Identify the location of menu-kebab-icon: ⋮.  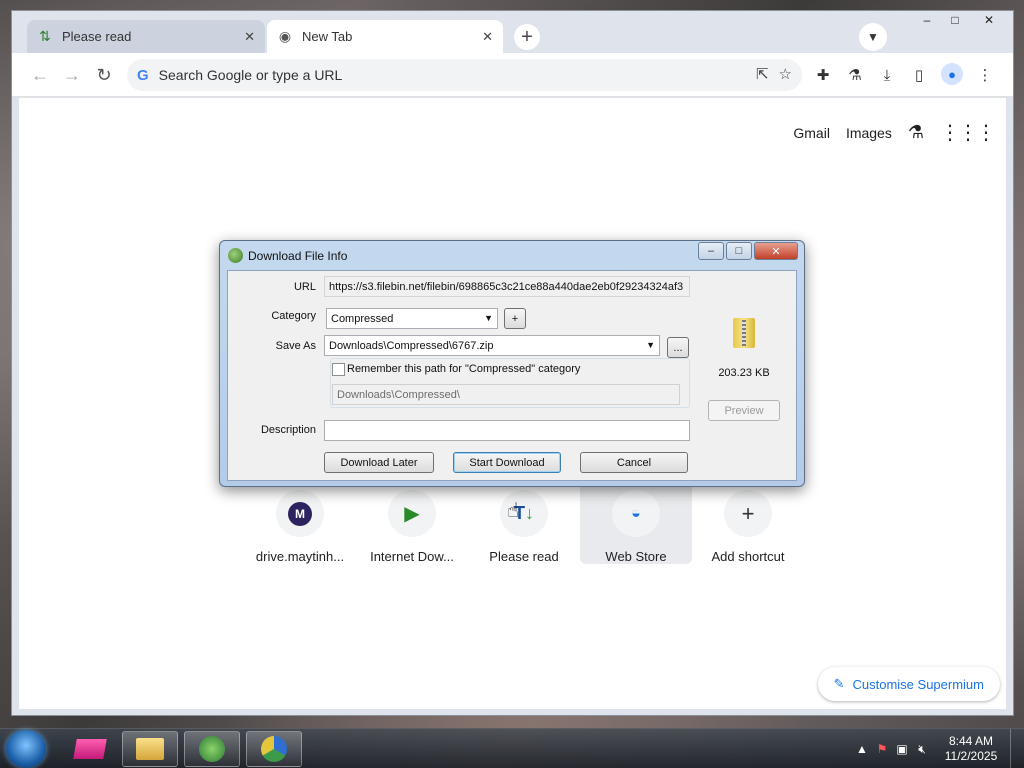
(985, 75).